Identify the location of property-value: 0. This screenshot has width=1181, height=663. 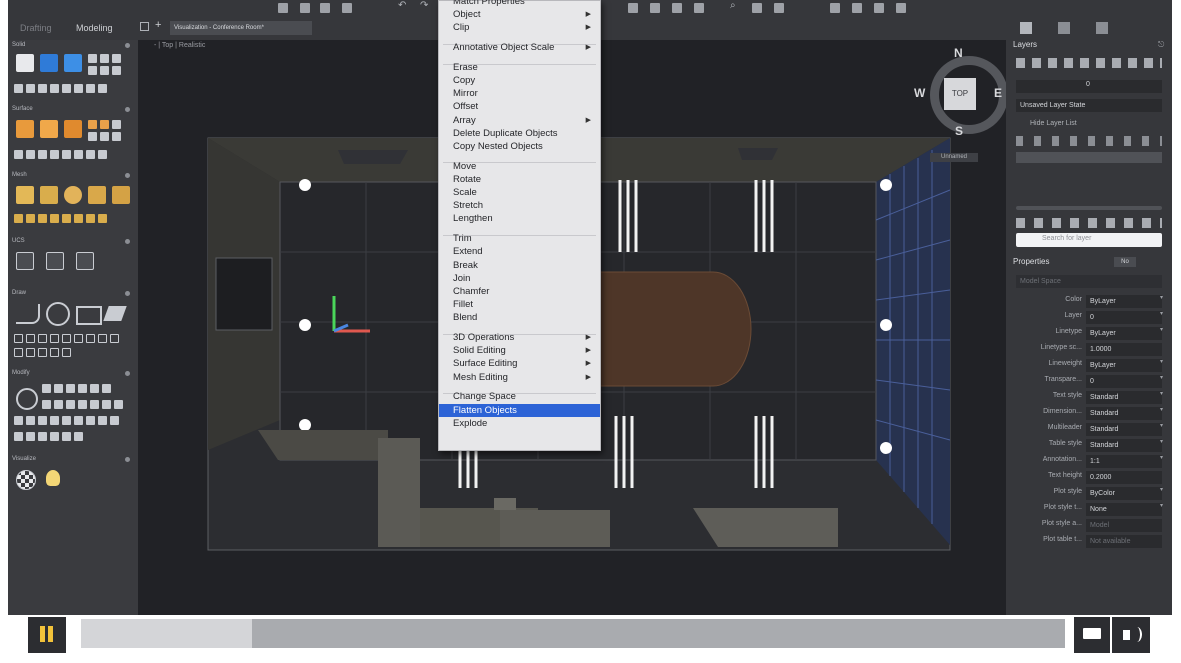
(1124, 317).